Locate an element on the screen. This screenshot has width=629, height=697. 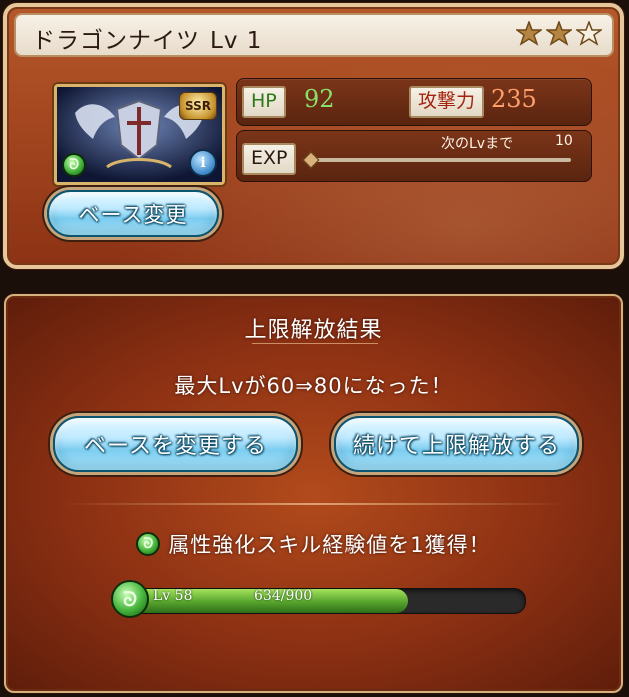
hp-value: 92 is located at coordinates (319, 99).